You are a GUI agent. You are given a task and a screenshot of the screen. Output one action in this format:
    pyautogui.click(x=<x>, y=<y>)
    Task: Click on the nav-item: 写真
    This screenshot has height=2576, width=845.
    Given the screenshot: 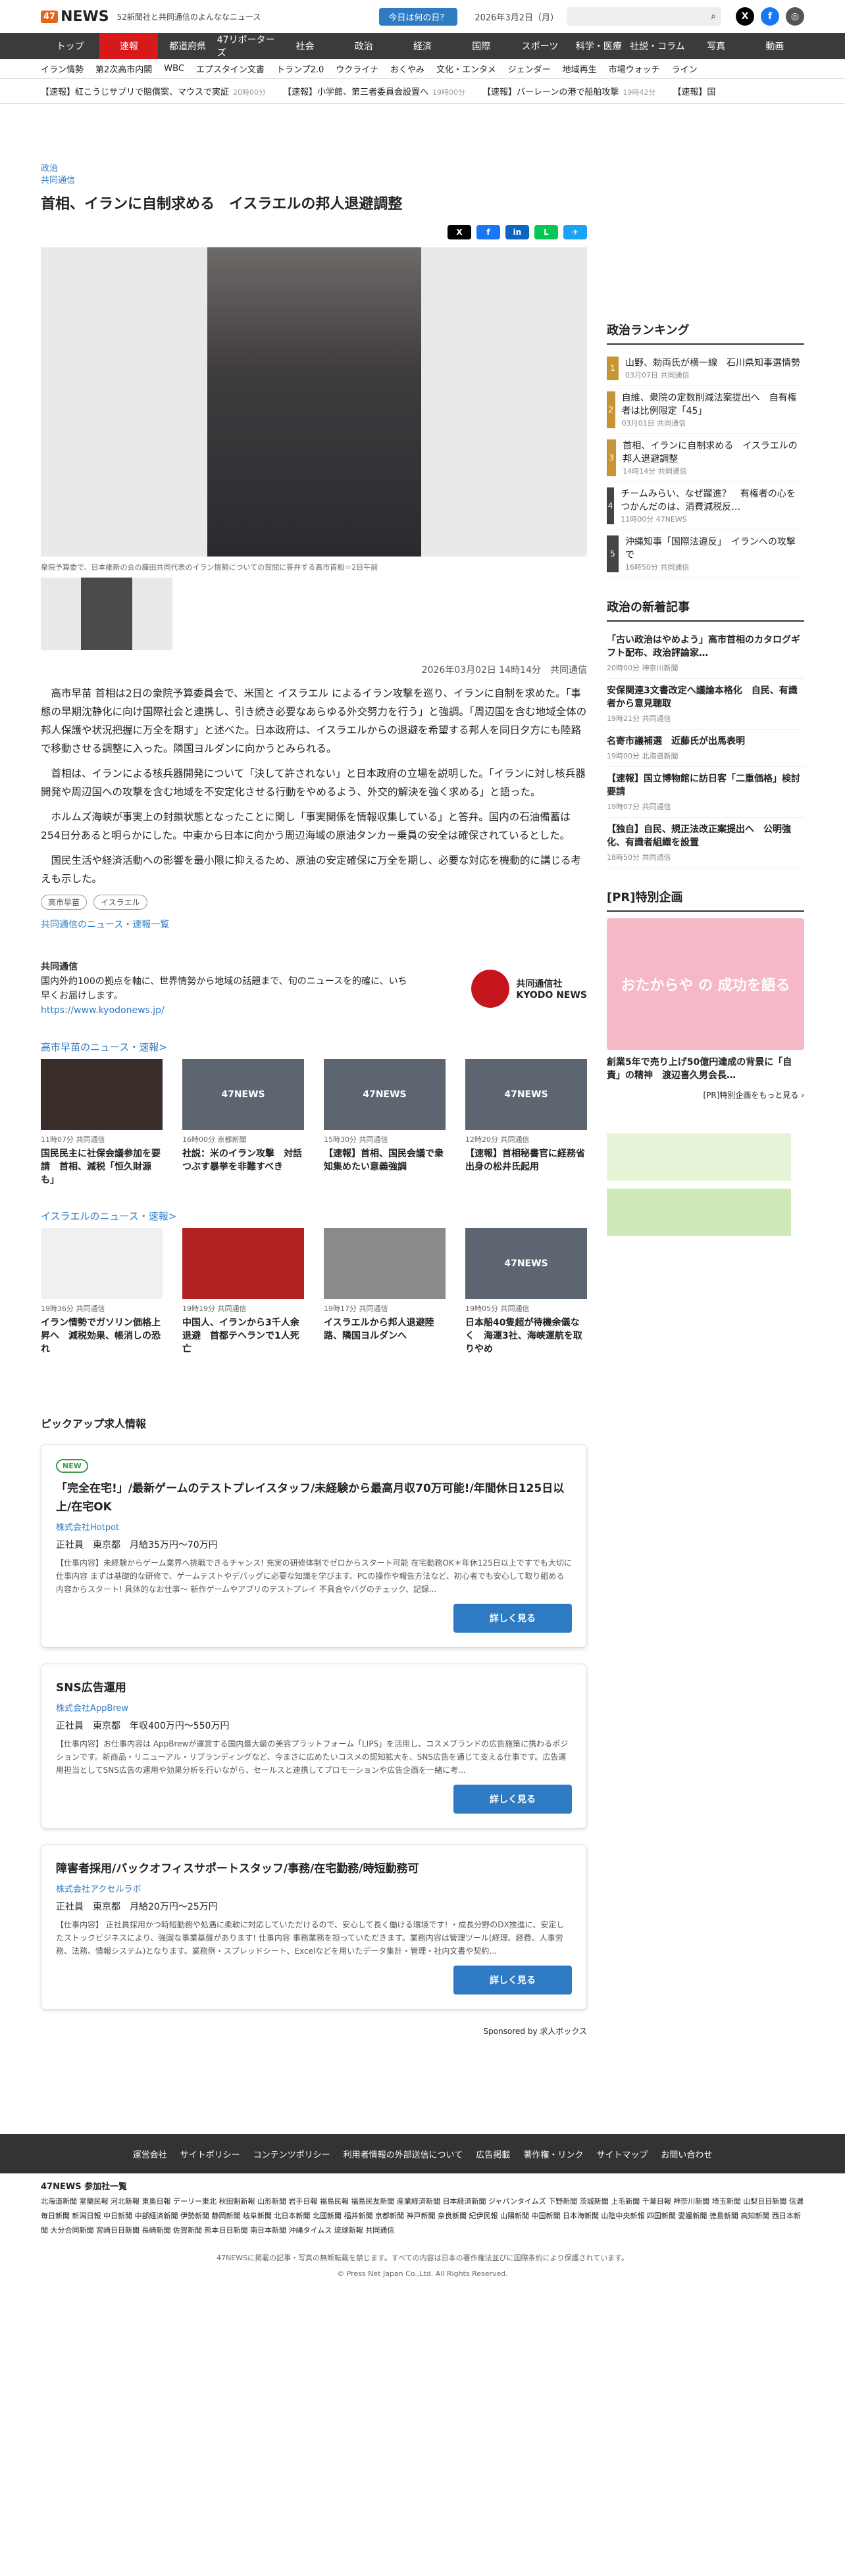 What is the action you would take?
    pyautogui.click(x=716, y=46)
    